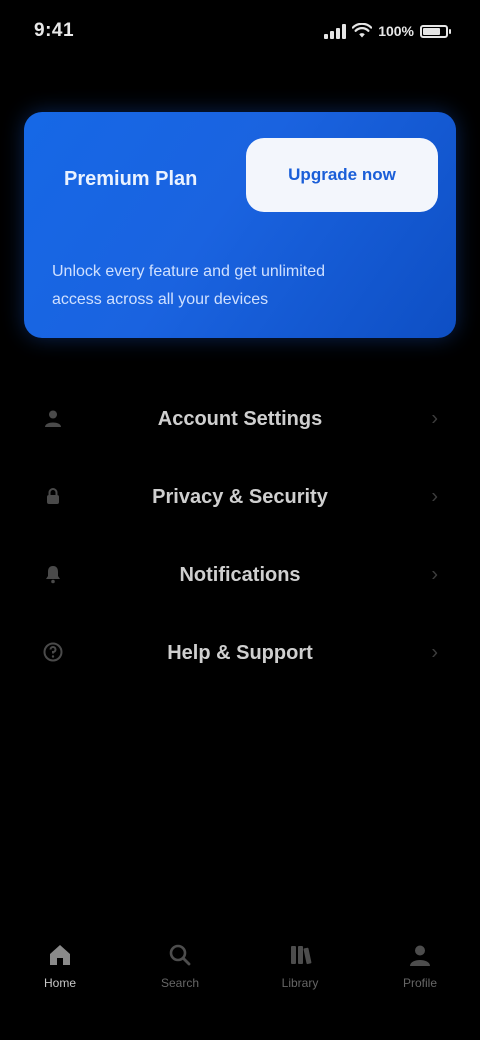  I want to click on menu-item-label: Help & Support, so click(240, 652).